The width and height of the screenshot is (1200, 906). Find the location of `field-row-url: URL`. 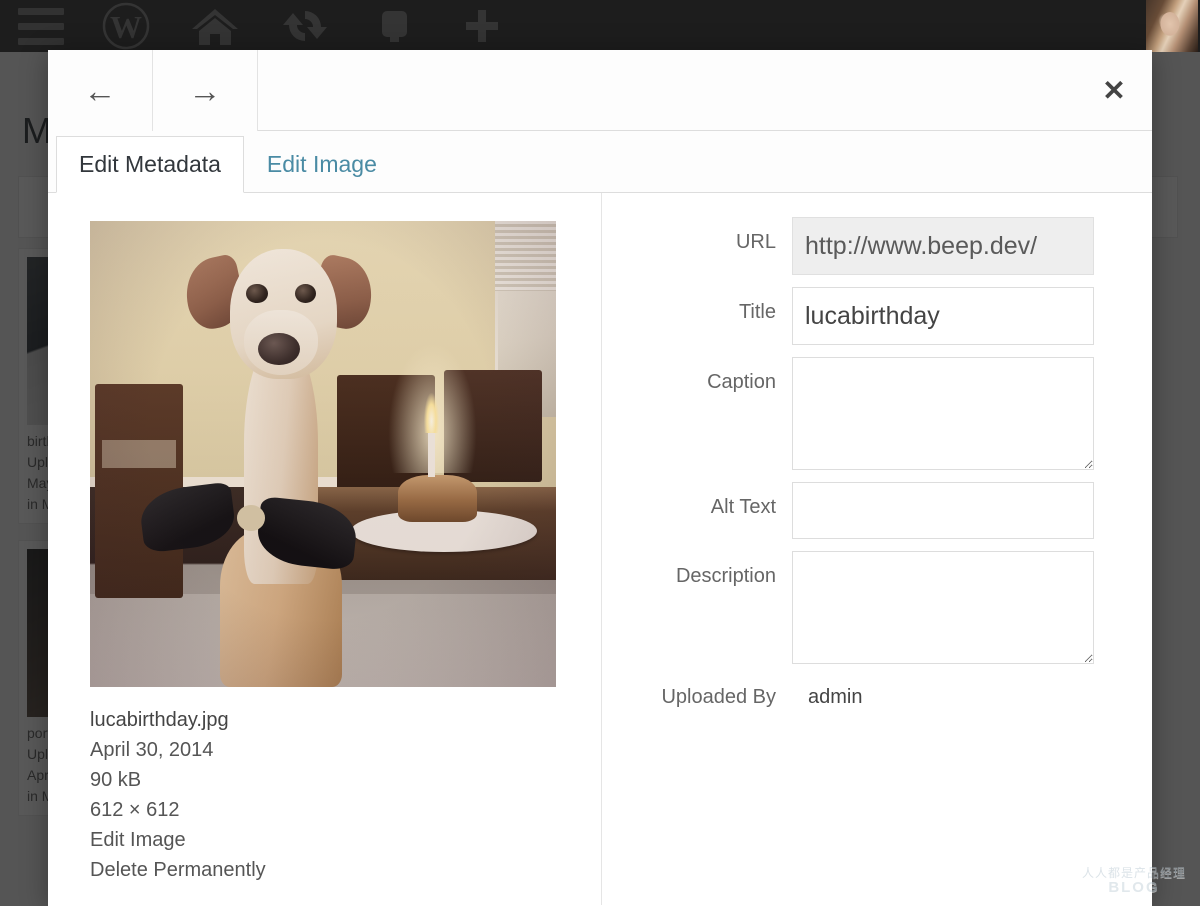

field-row-url: URL is located at coordinates (854, 246).